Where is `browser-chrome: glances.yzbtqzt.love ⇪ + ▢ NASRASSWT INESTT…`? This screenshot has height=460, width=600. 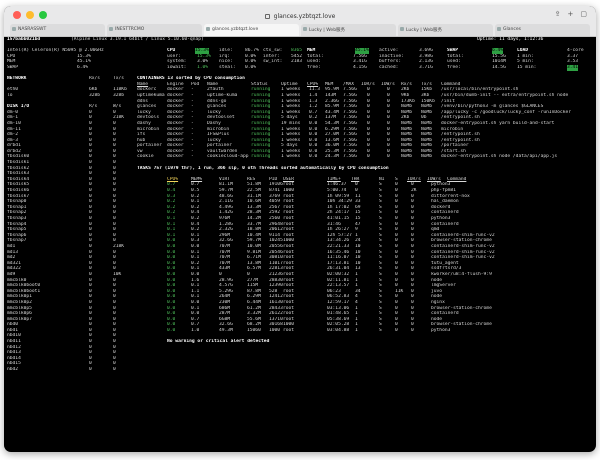 browser-chrome: glances.yzbtqzt.love ⇪ + ▢ NASRASSWT INESTT… is located at coordinates (300, 21).